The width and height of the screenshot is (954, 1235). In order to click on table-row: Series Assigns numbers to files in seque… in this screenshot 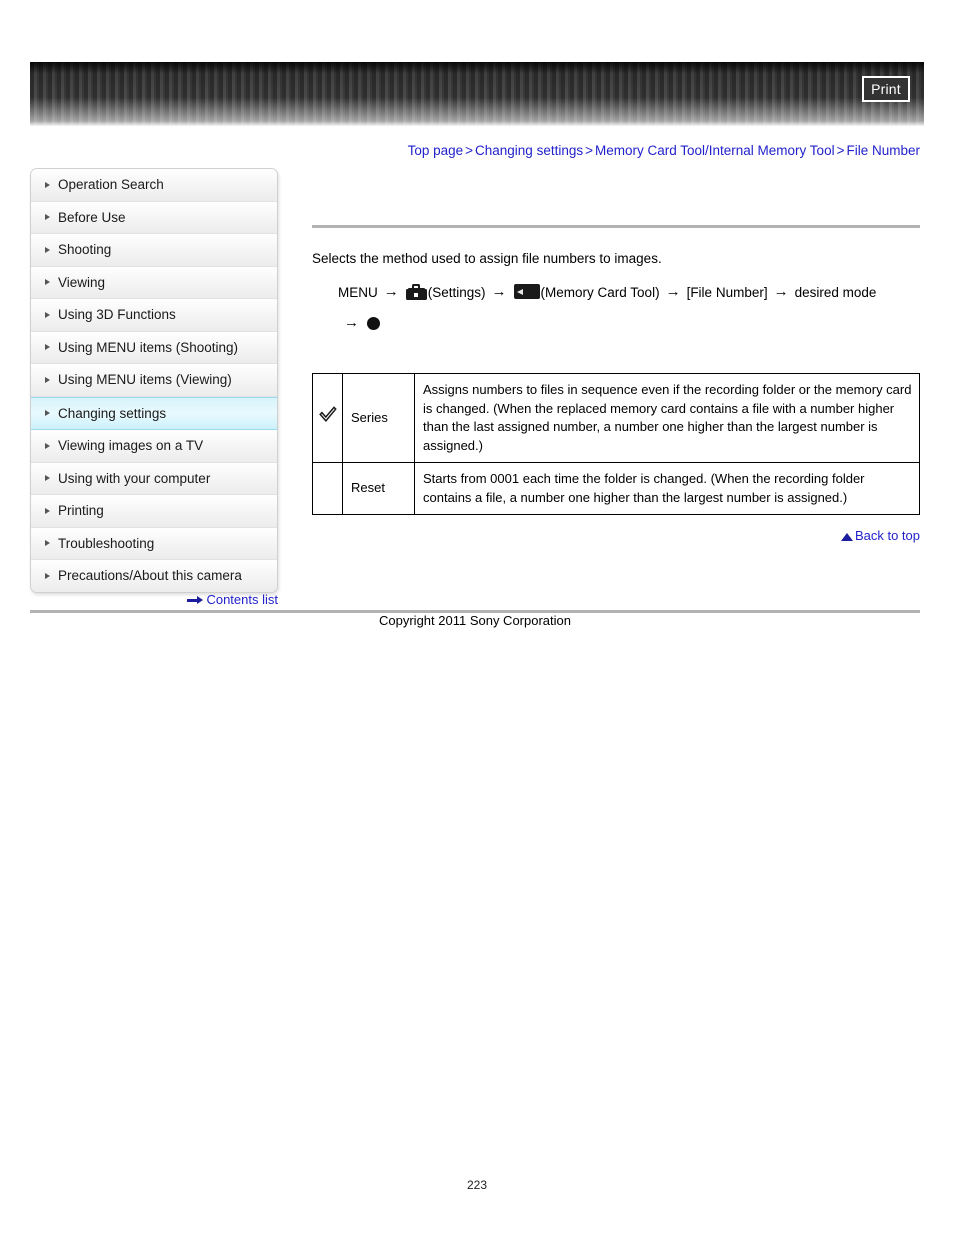, I will do `click(616, 418)`.